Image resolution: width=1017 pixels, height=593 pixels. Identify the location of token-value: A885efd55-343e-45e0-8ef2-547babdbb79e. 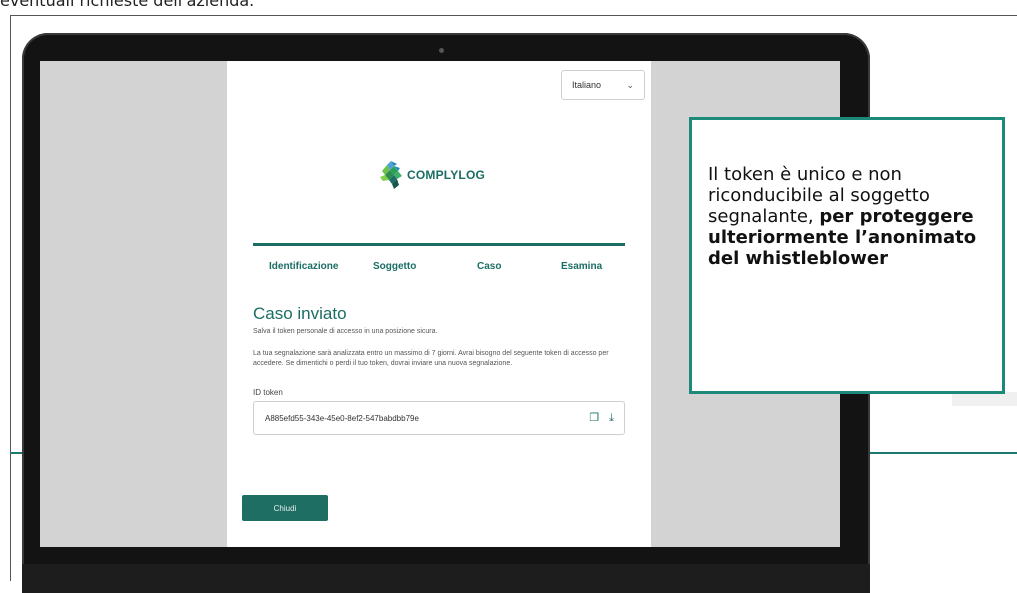
(342, 418).